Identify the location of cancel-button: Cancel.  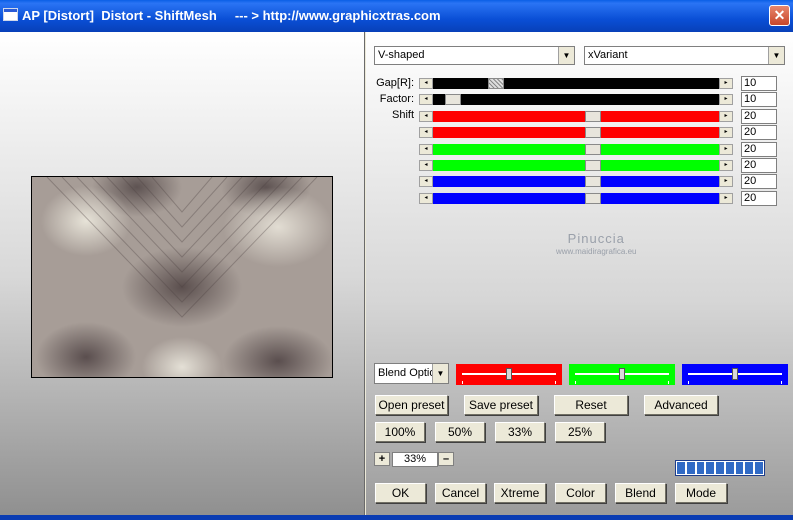
(460, 493).